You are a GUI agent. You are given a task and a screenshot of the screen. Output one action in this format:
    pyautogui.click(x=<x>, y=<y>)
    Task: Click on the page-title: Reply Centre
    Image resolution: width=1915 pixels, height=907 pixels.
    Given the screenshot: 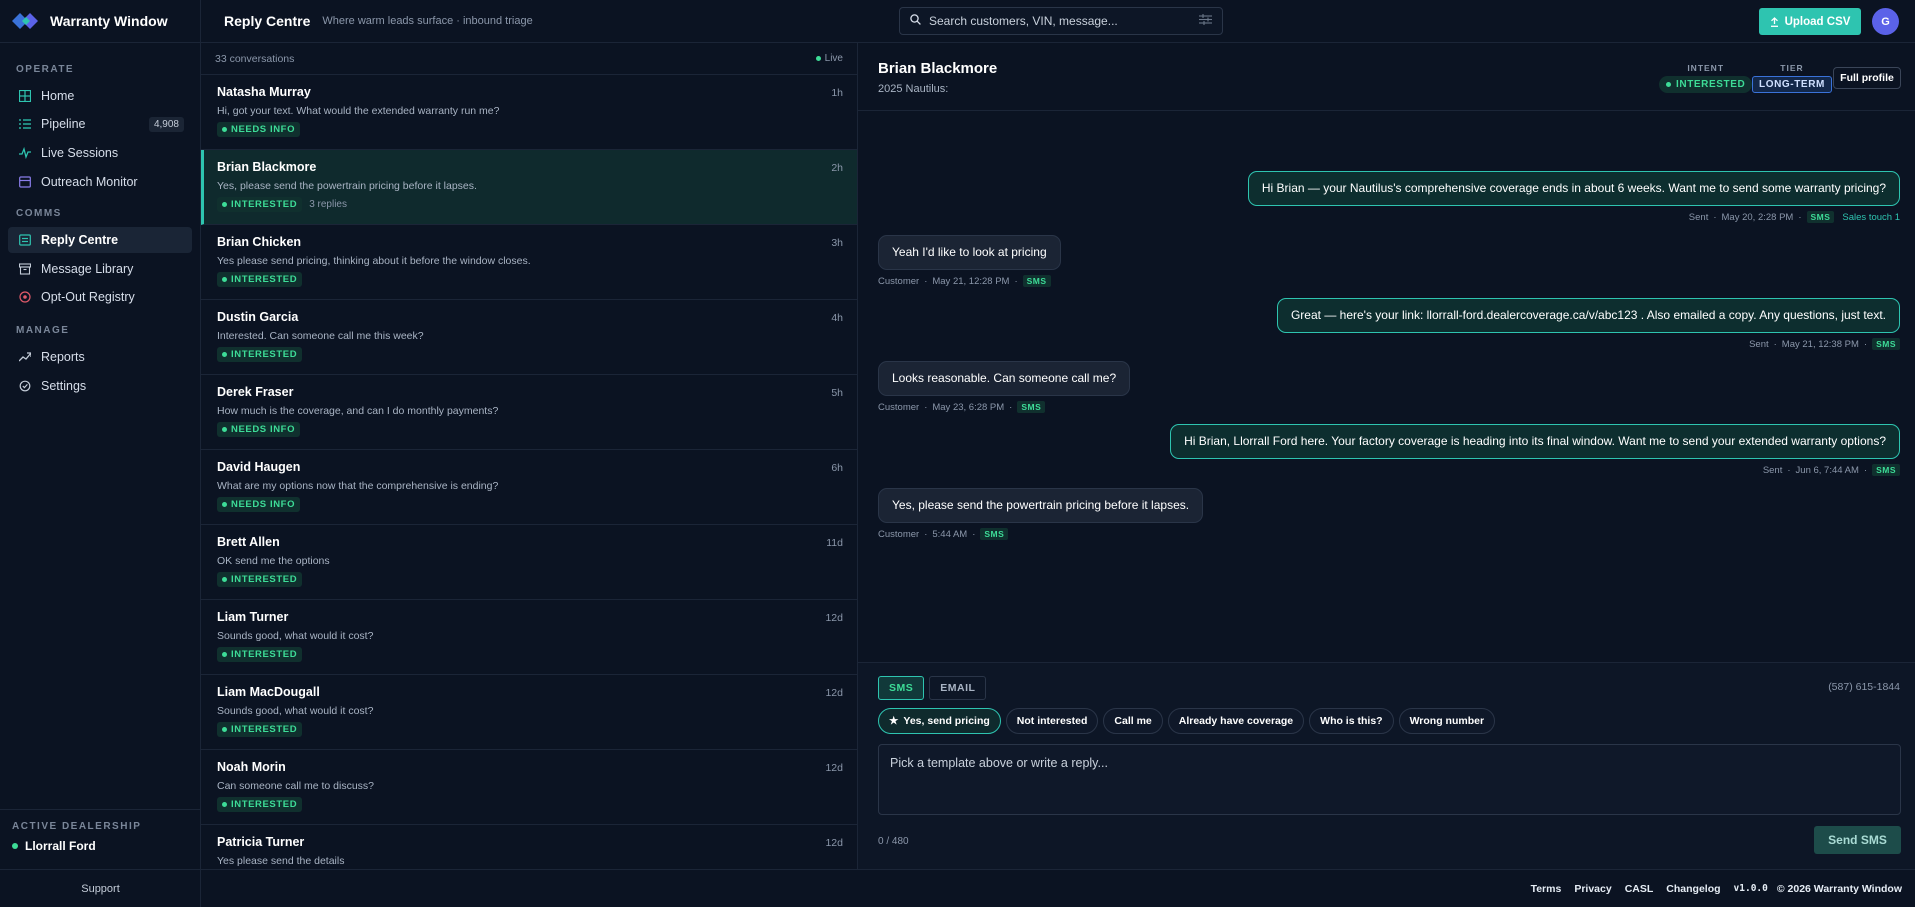 What is the action you would take?
    pyautogui.click(x=267, y=21)
    